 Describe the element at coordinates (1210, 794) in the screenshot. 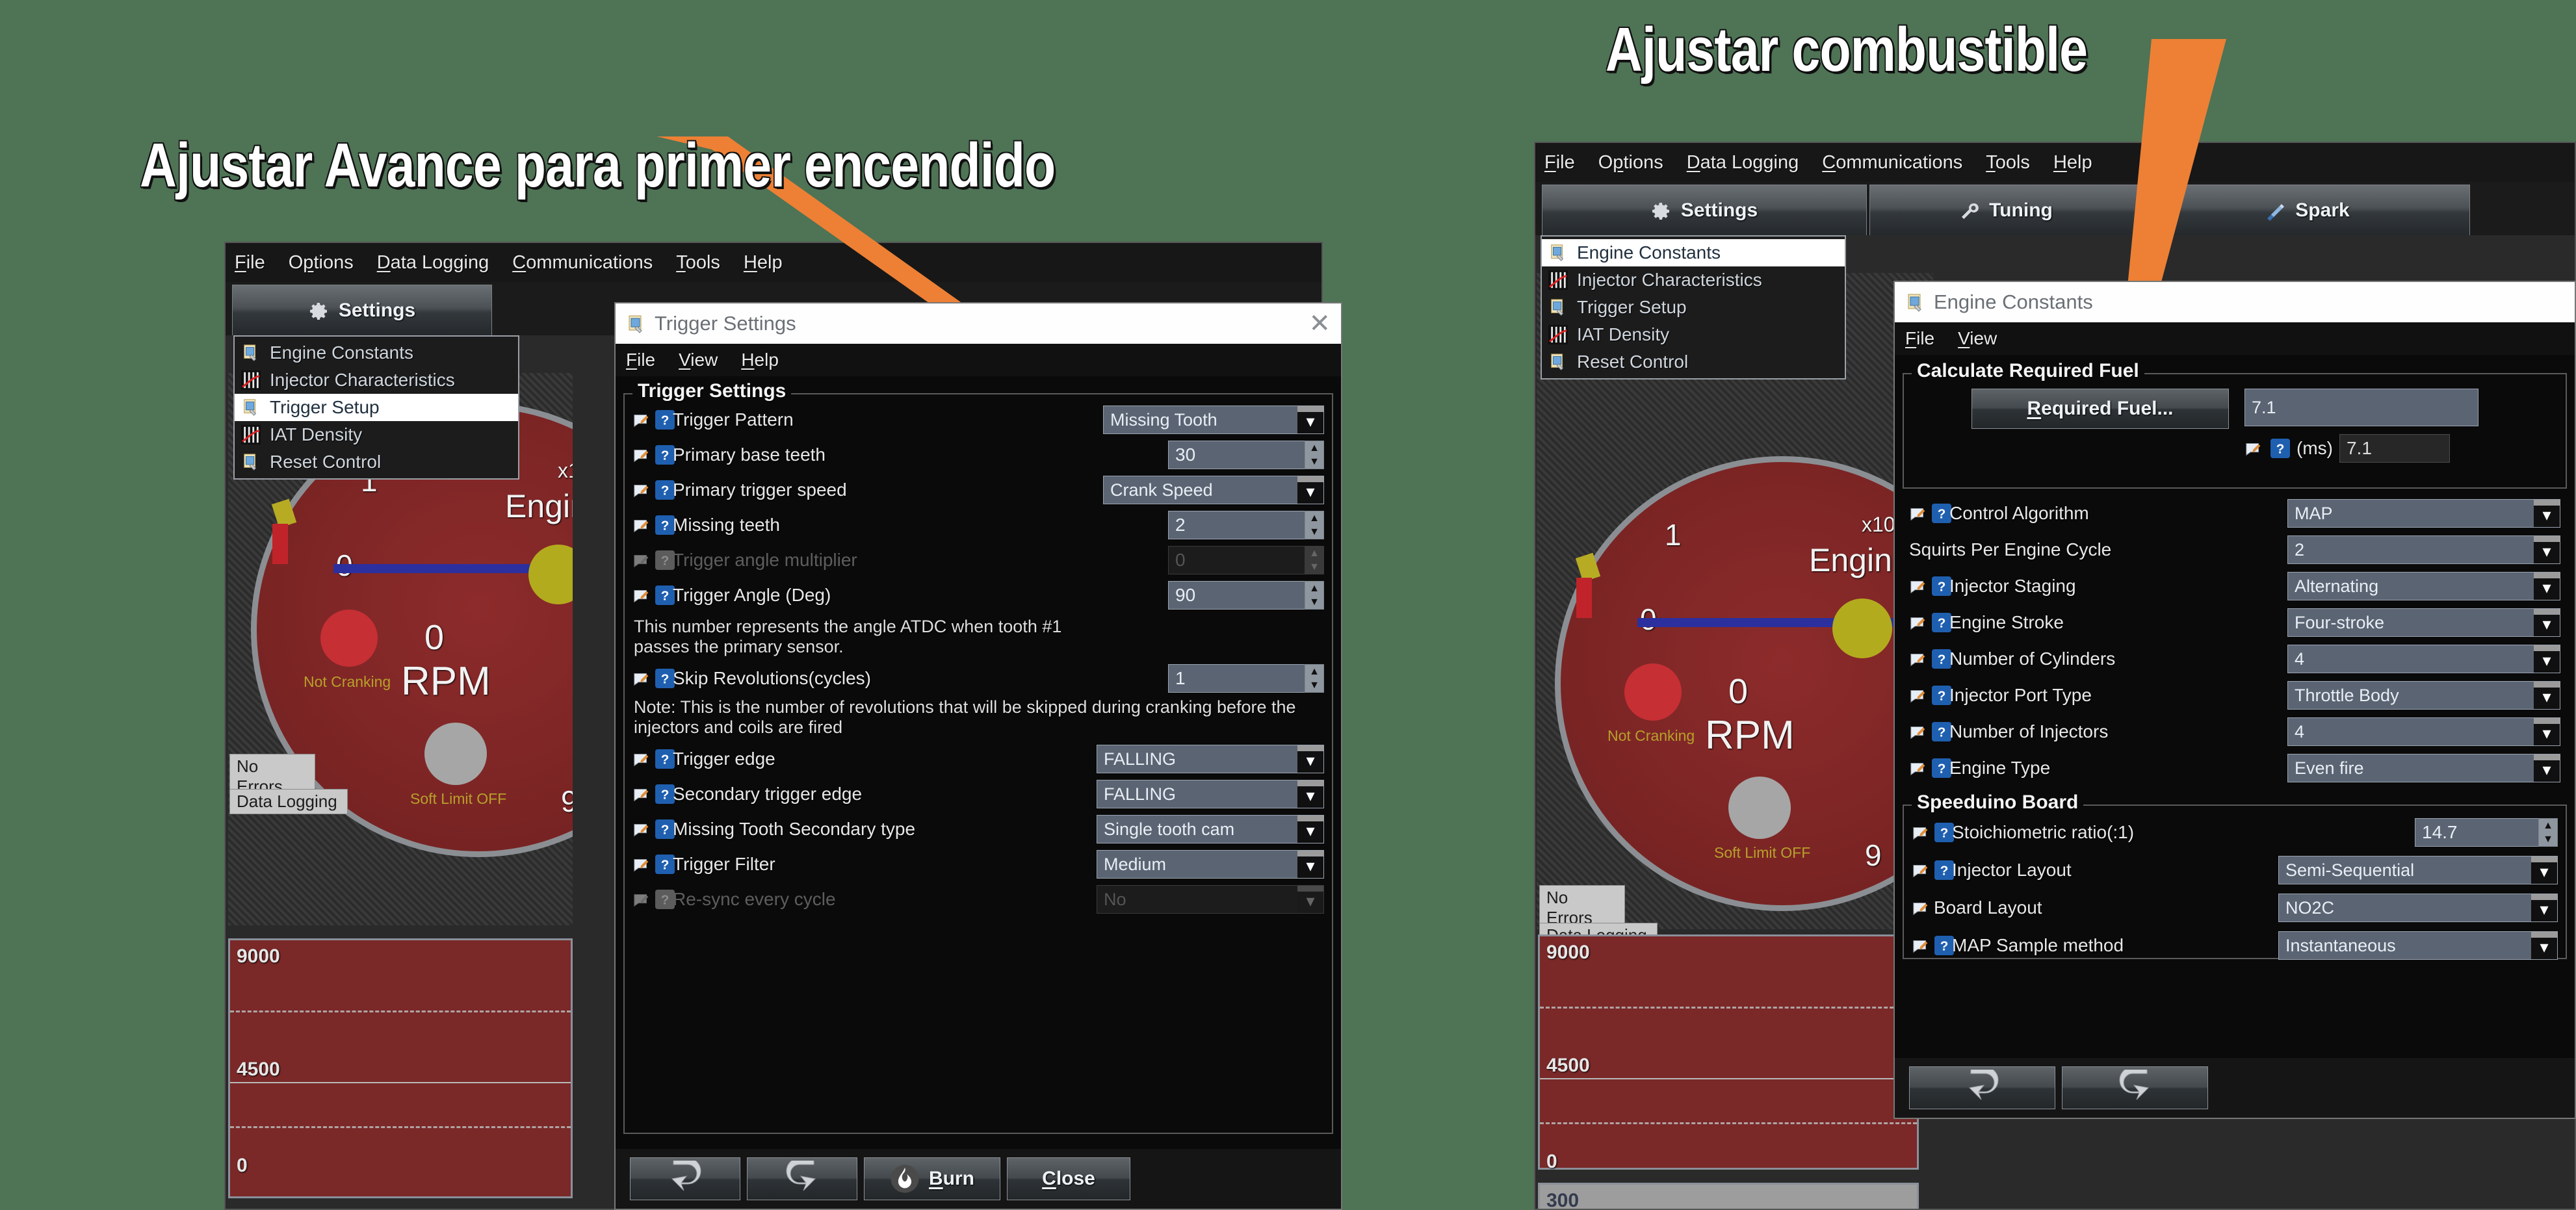

I see `field-secondary-trigger-edge: FALLING ▾` at that location.